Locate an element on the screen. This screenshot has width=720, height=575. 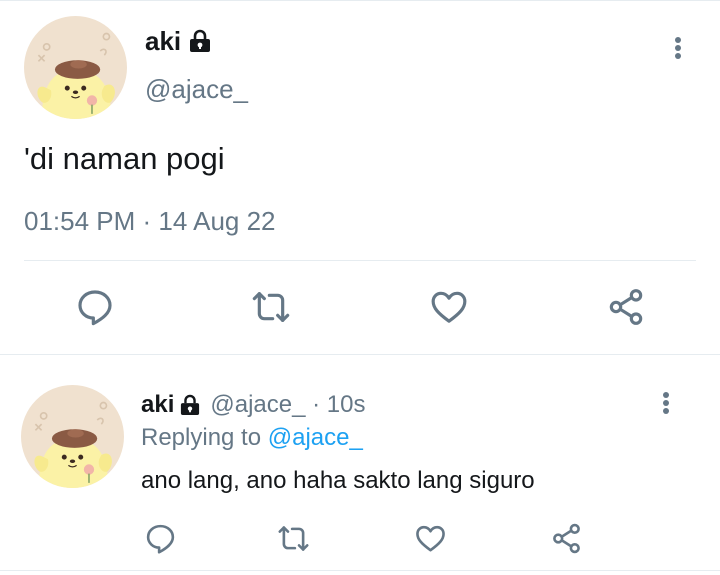
tweet-timestamp: 01:54 PM · 14 Aug 22 is located at coordinates (150, 221).